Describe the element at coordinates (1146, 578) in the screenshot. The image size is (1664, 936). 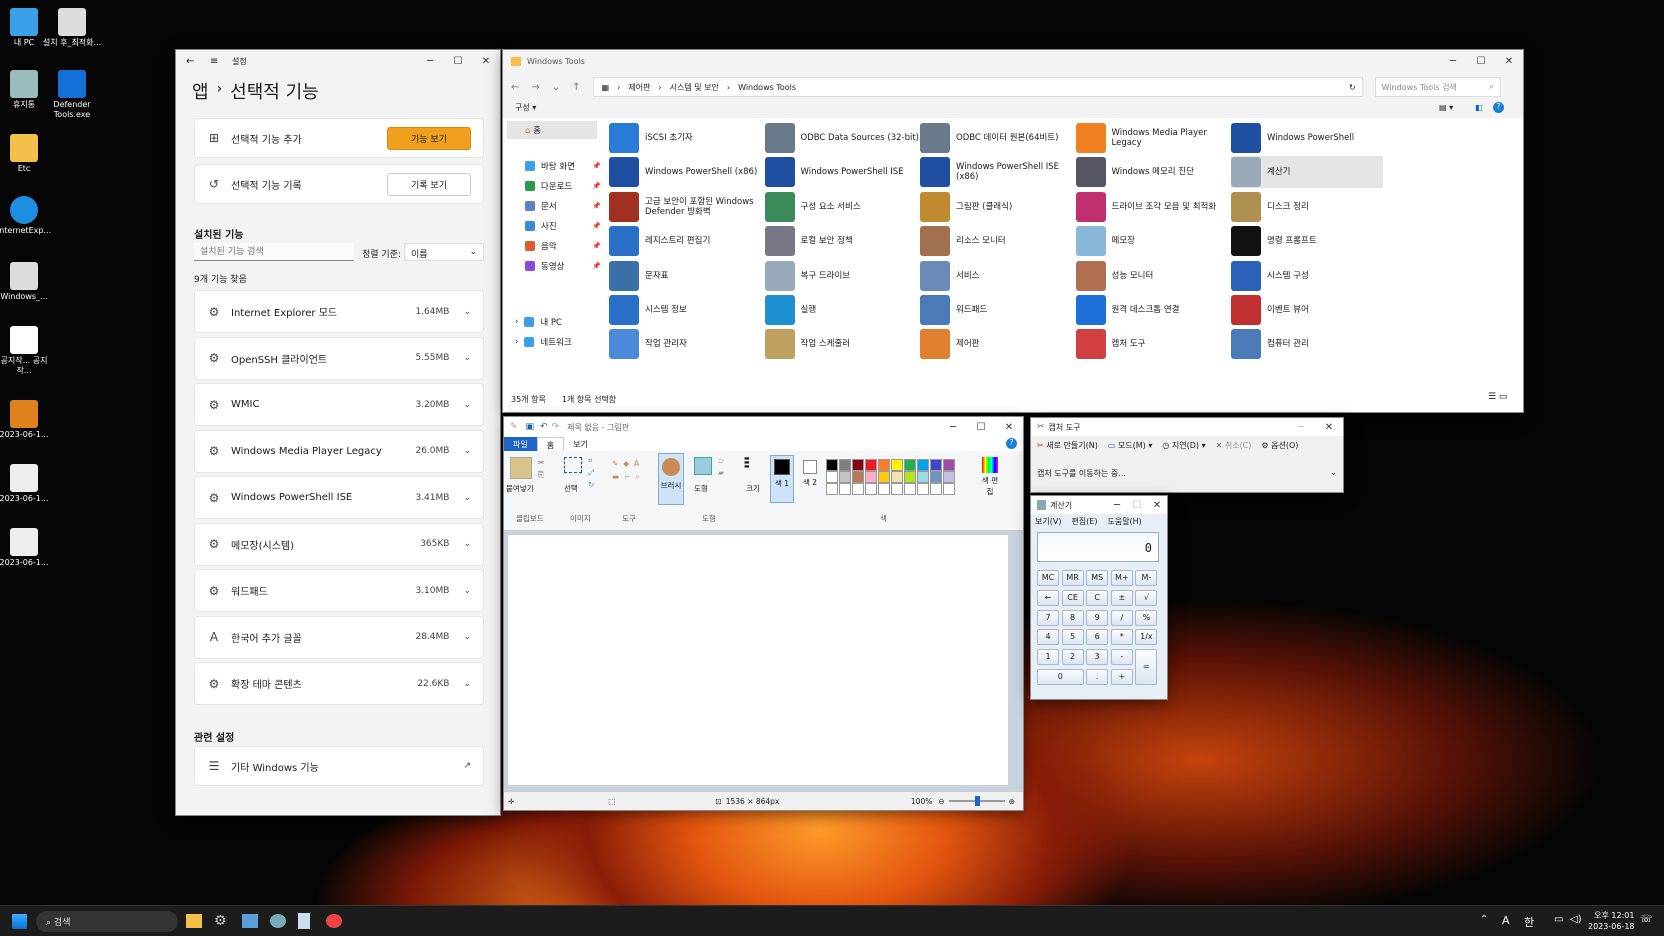
I see `calc-key: M-` at that location.